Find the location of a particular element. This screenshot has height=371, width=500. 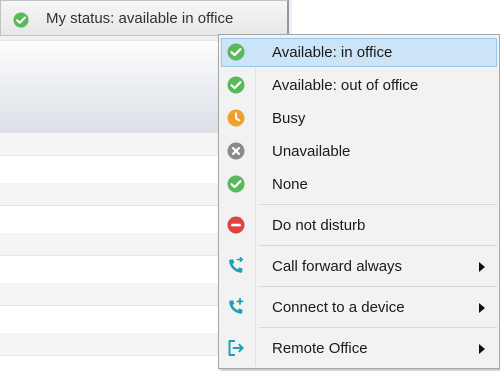

gray-x-icon is located at coordinates (236, 151).